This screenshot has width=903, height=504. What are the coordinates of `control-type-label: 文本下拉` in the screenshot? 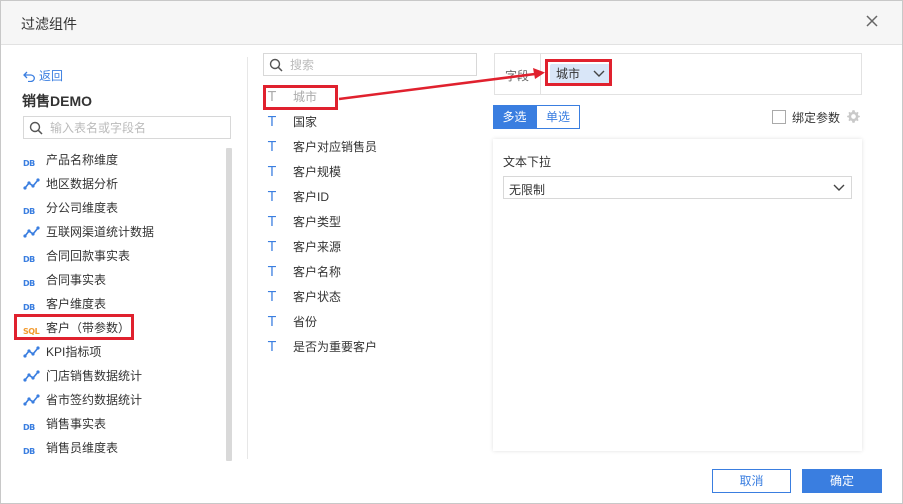 It's located at (527, 162).